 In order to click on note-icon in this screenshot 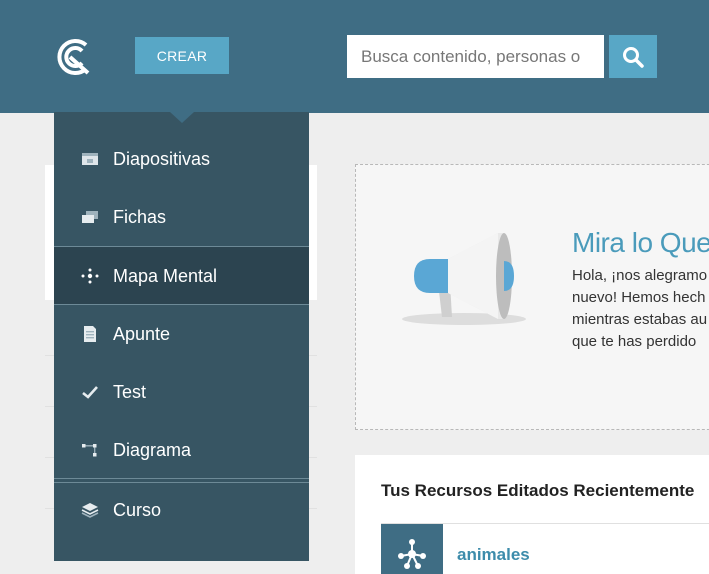, I will do `click(90, 334)`.